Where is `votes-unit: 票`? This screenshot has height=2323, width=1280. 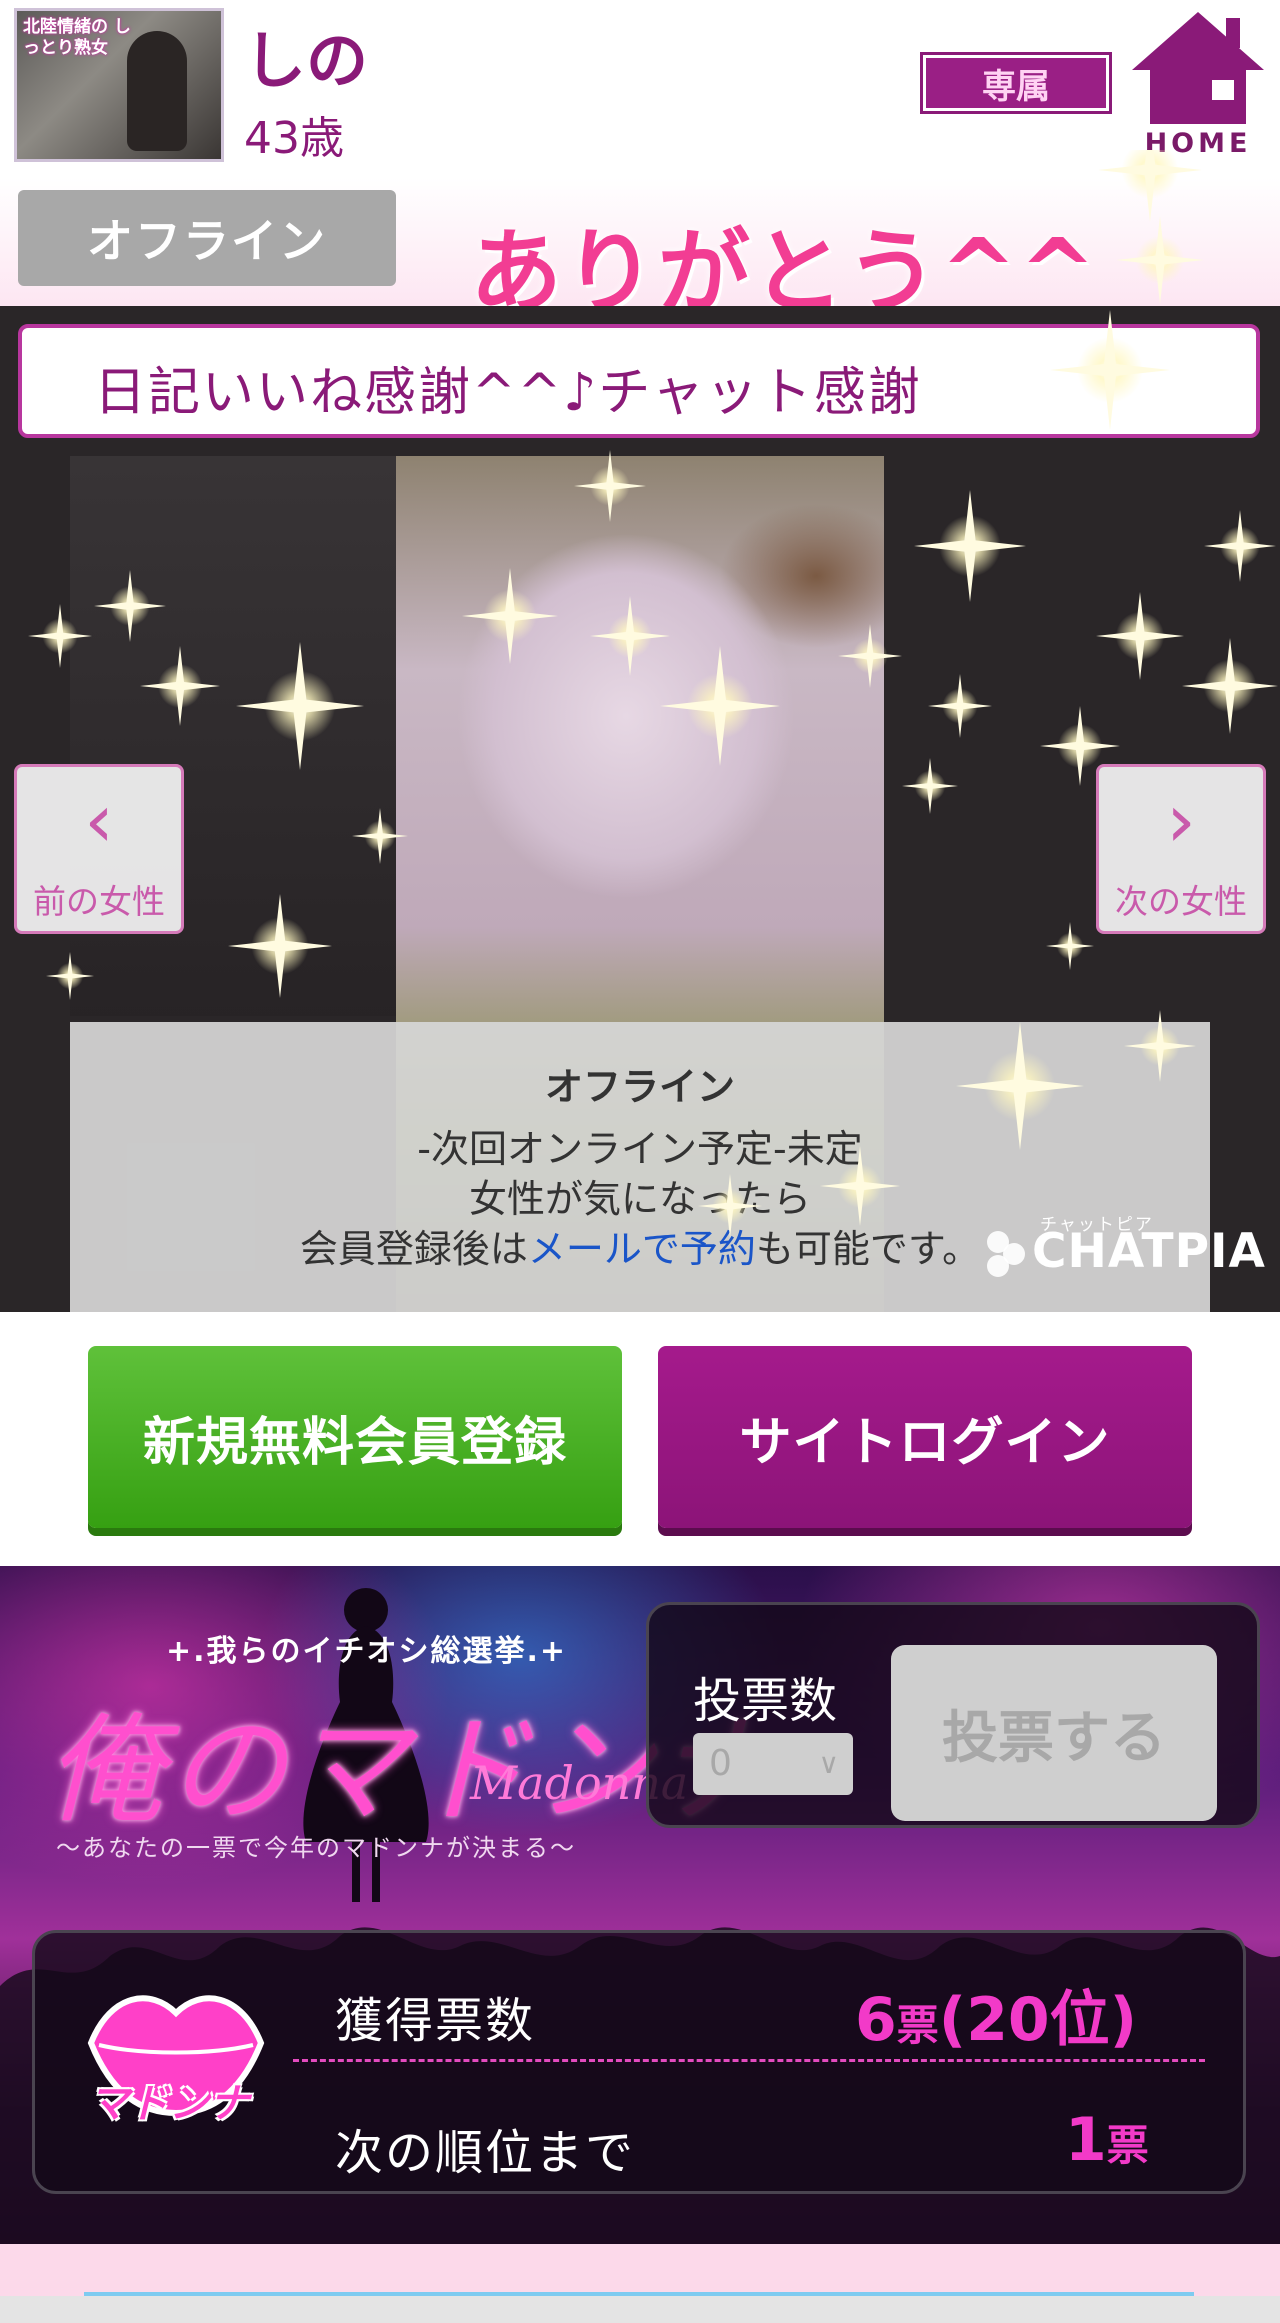 votes-unit: 票 is located at coordinates (917, 2025).